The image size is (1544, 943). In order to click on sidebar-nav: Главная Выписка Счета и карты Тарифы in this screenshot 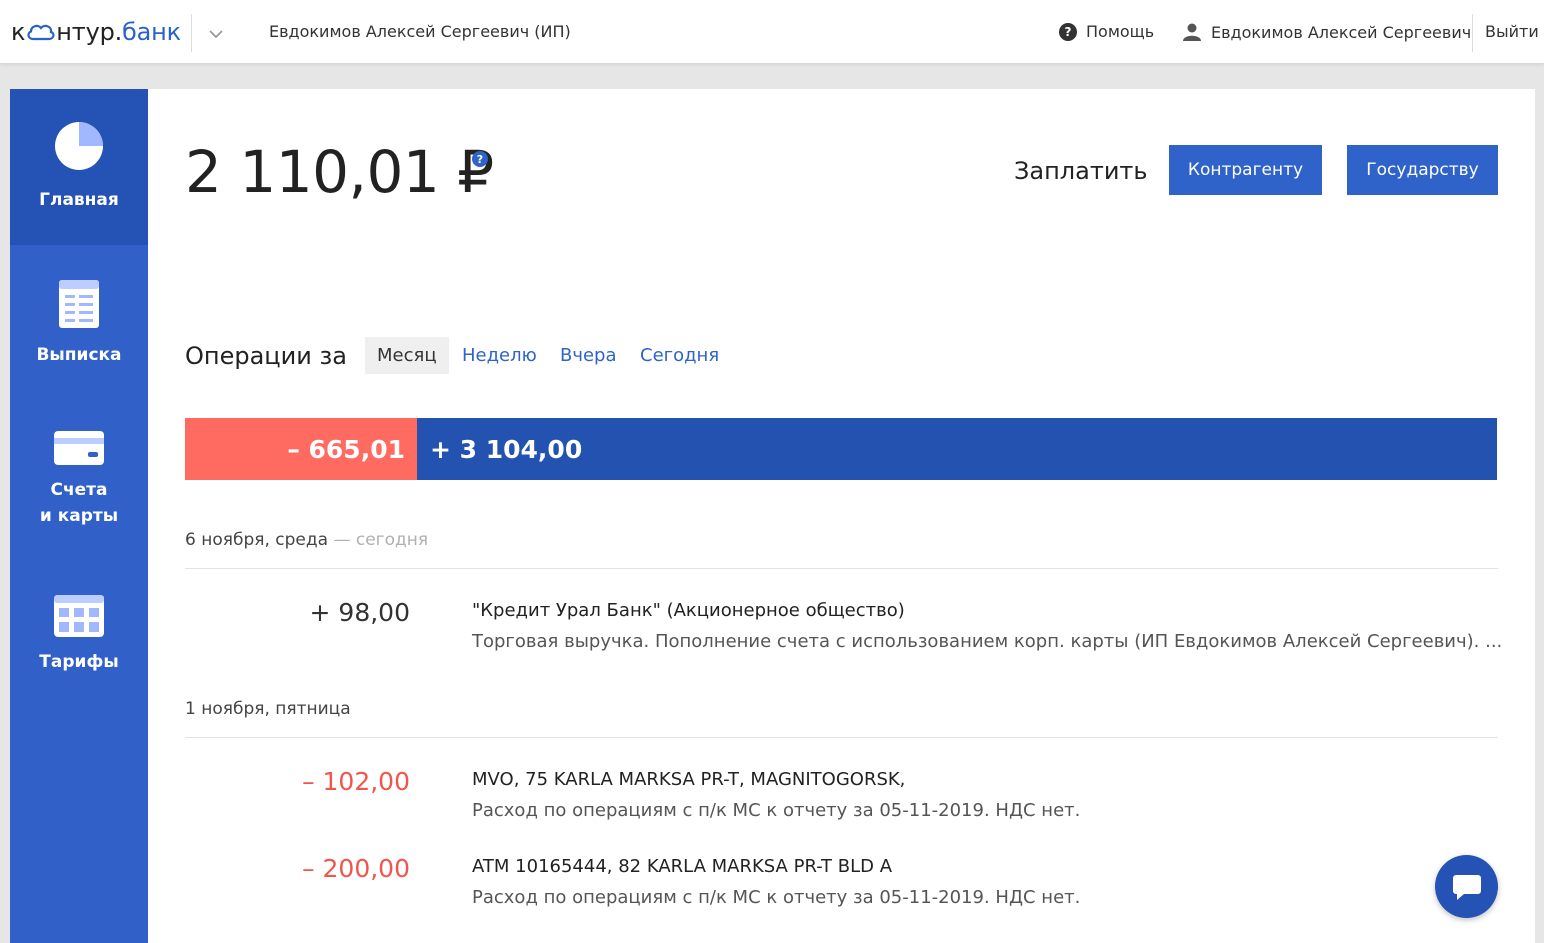, I will do `click(79, 516)`.